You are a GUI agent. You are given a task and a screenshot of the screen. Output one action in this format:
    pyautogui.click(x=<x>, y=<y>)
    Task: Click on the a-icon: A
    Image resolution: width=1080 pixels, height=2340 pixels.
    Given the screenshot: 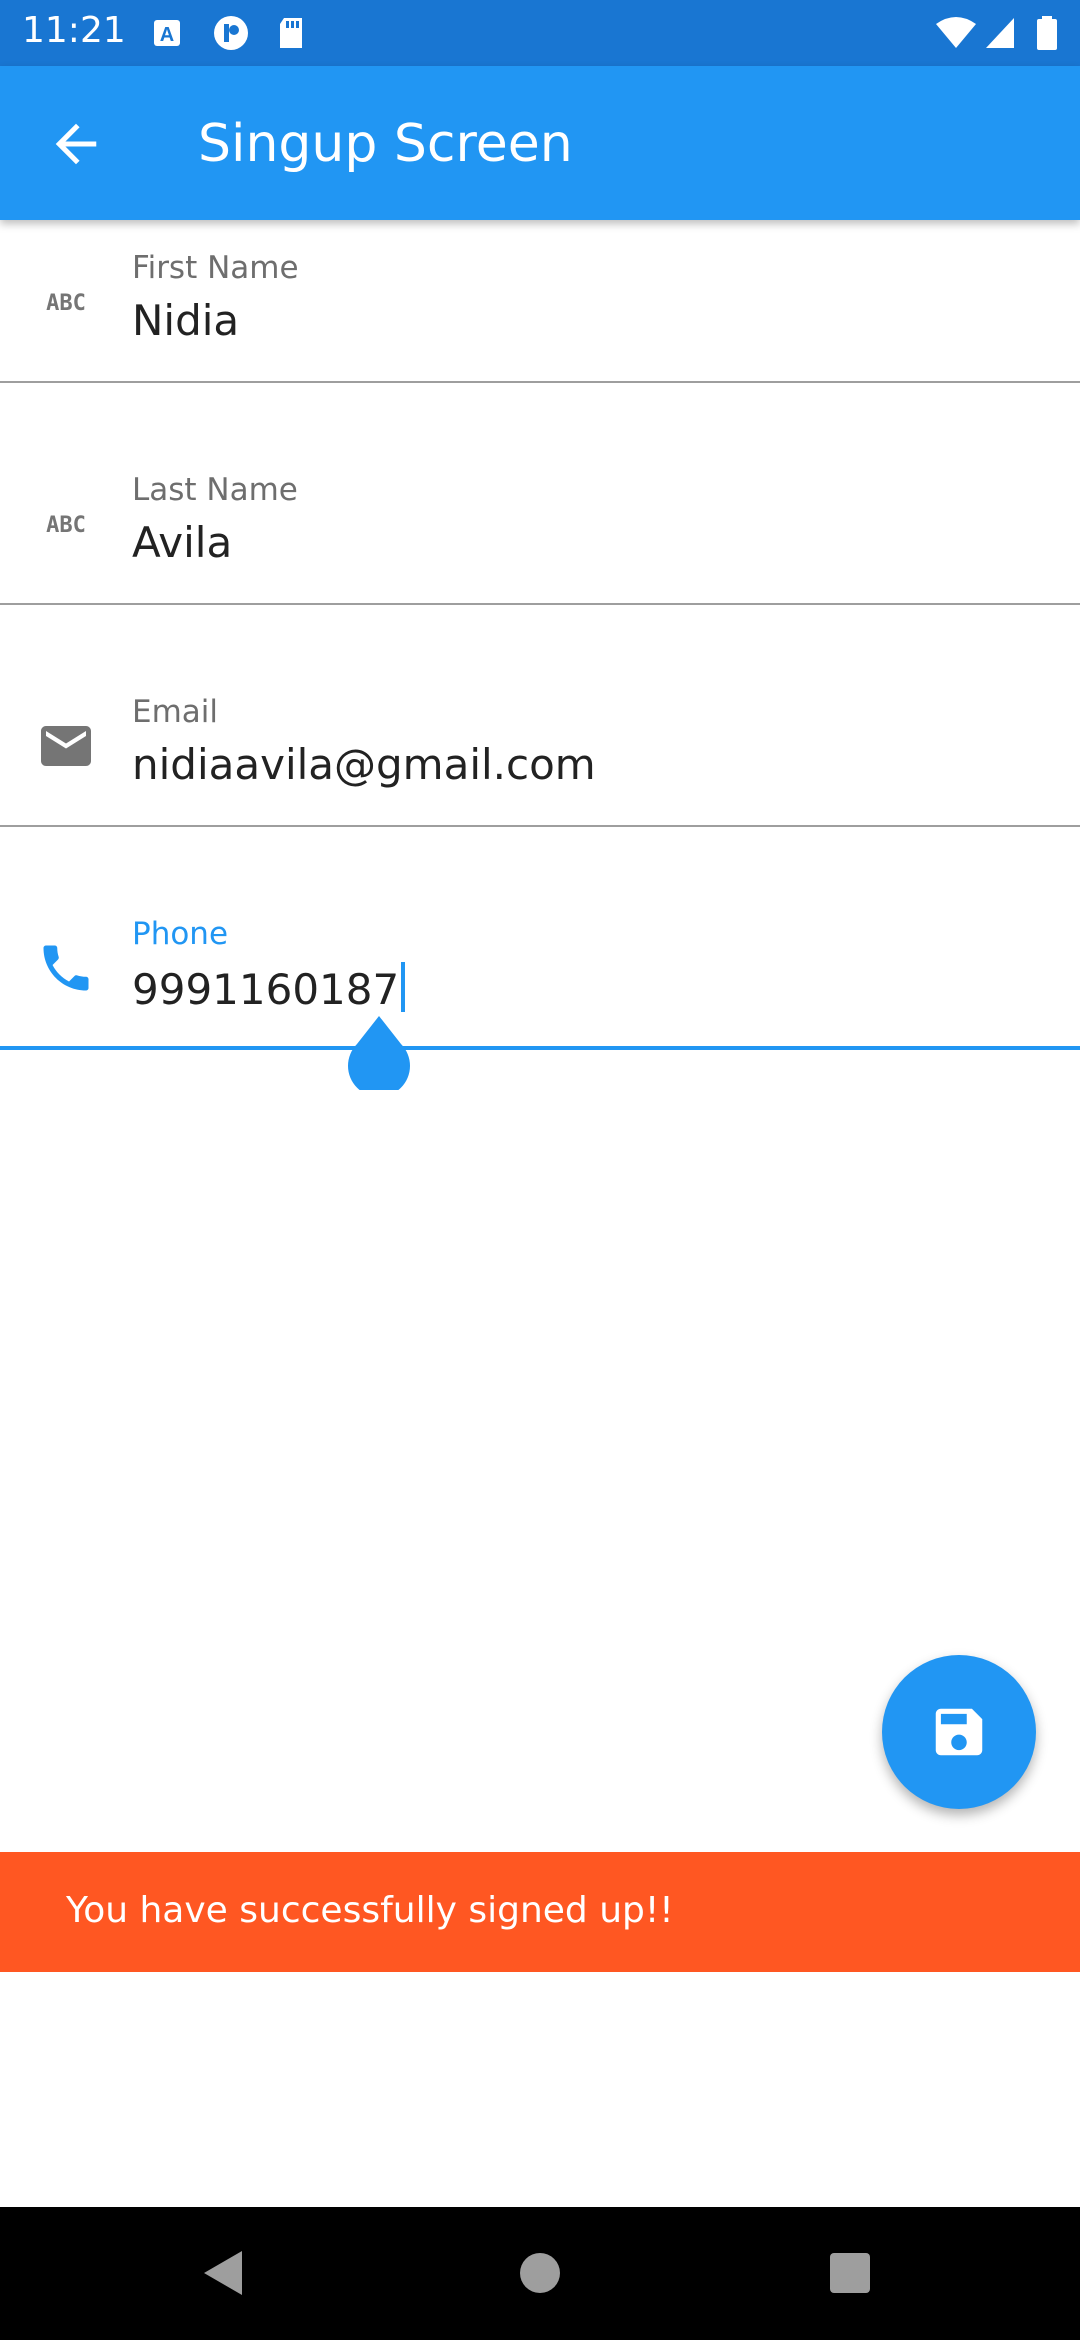 What is the action you would take?
    pyautogui.click(x=167, y=33)
    